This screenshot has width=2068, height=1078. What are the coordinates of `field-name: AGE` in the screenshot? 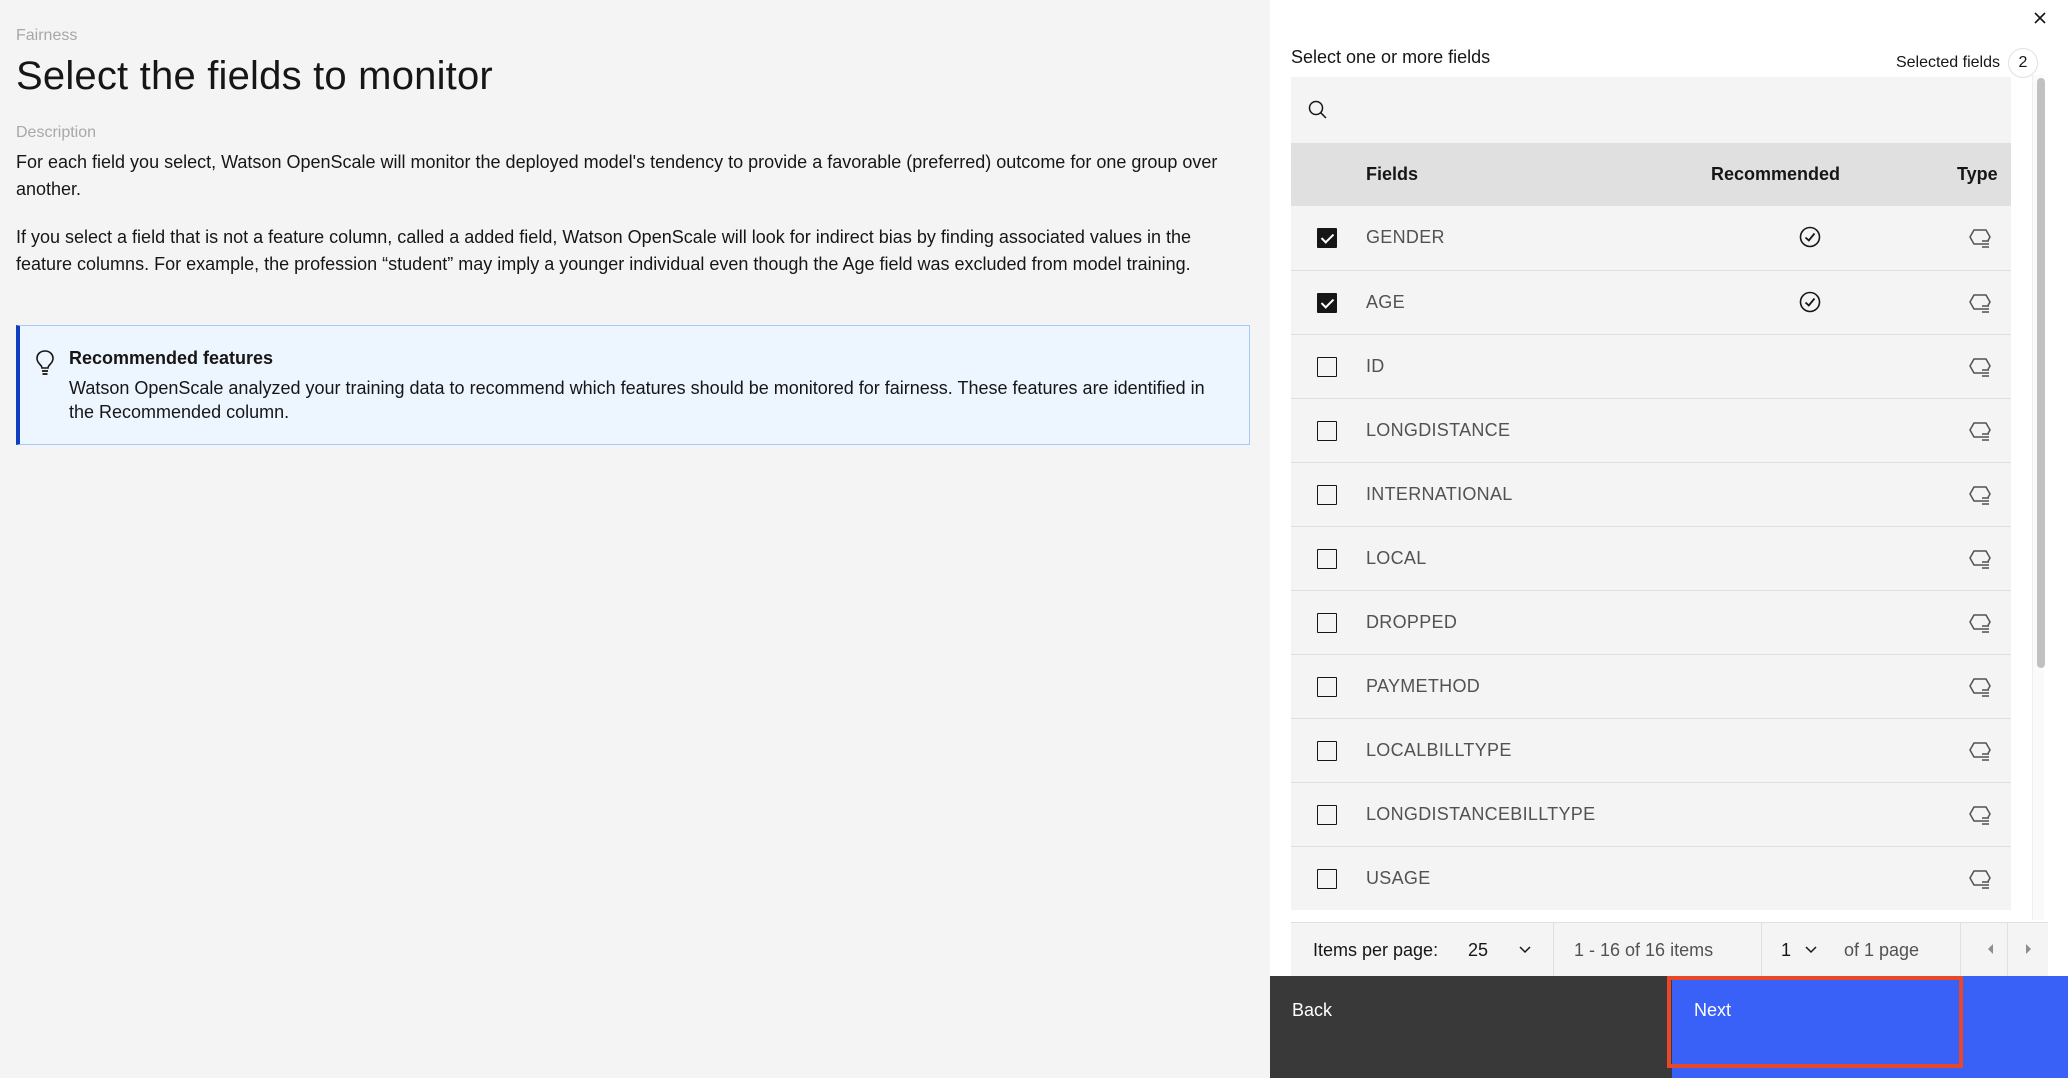 It's located at (1385, 302).